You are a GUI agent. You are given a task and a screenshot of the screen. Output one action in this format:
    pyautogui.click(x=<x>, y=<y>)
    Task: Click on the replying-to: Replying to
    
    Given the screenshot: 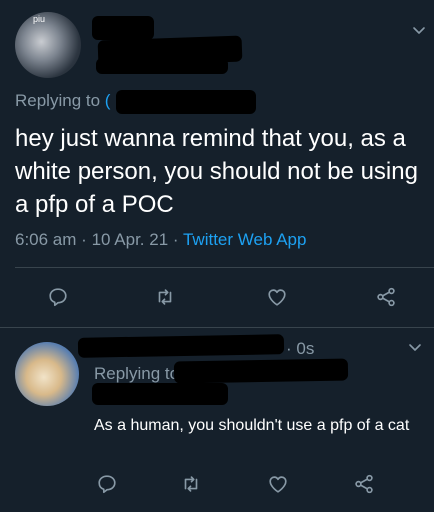 What is the action you would take?
    pyautogui.click(x=137, y=373)
    